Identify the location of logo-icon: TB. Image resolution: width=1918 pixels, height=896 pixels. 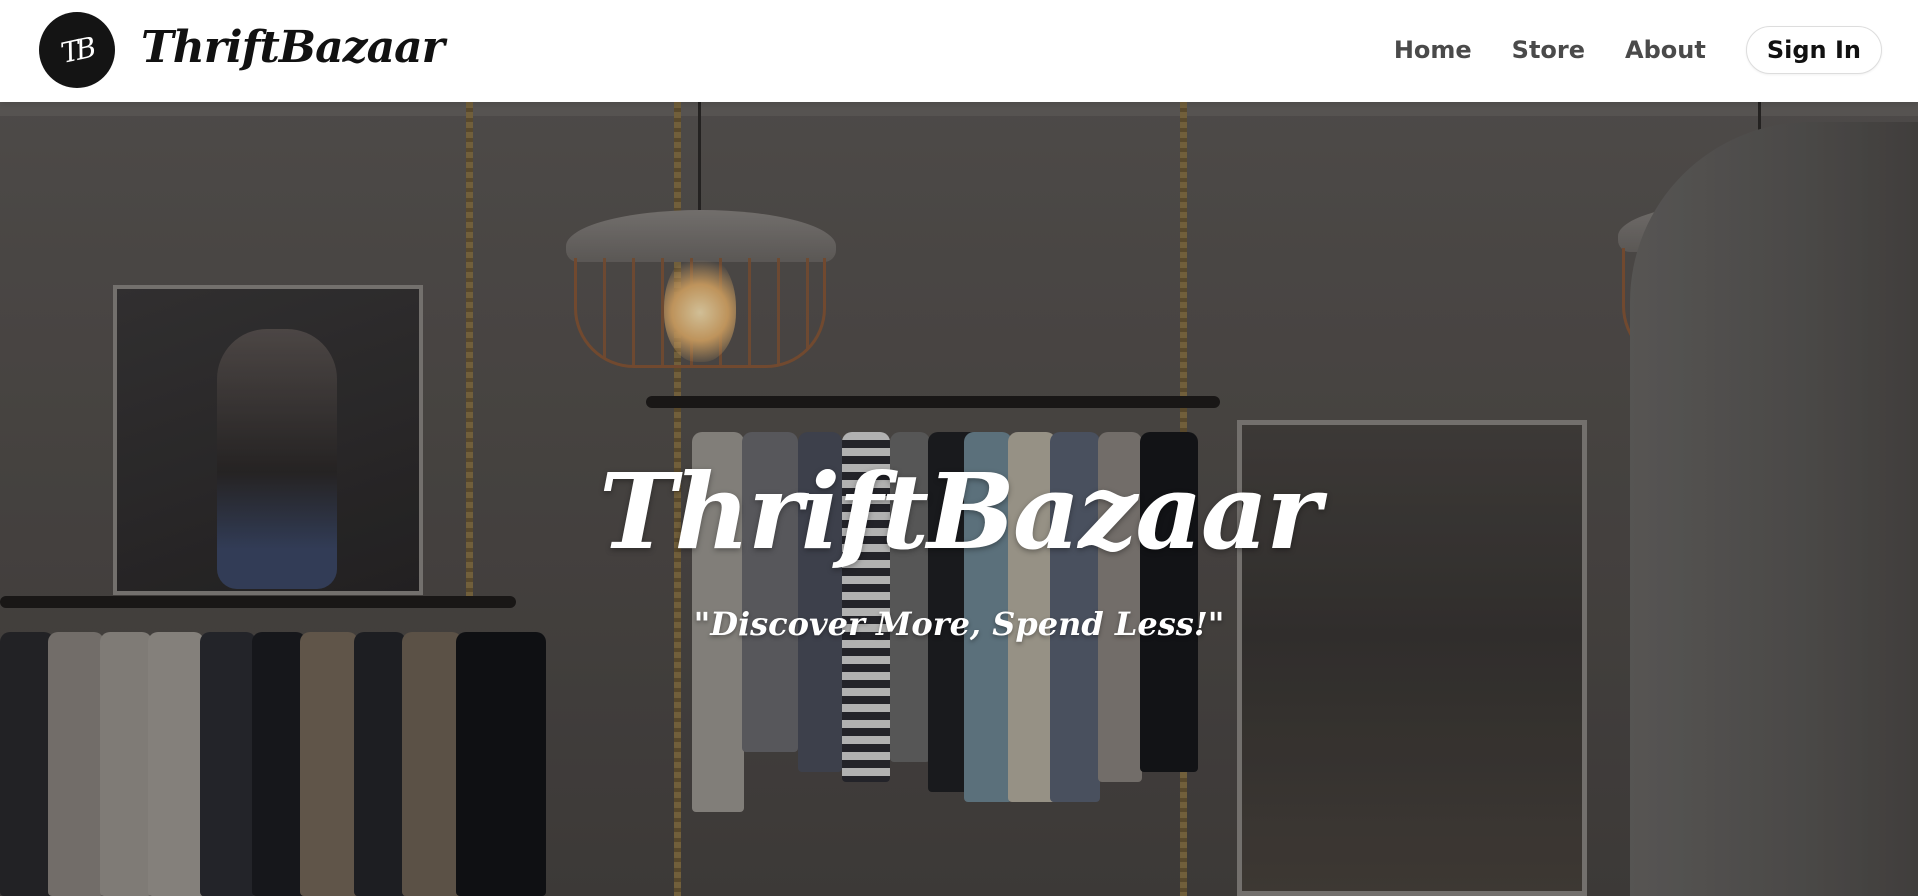
(77, 50).